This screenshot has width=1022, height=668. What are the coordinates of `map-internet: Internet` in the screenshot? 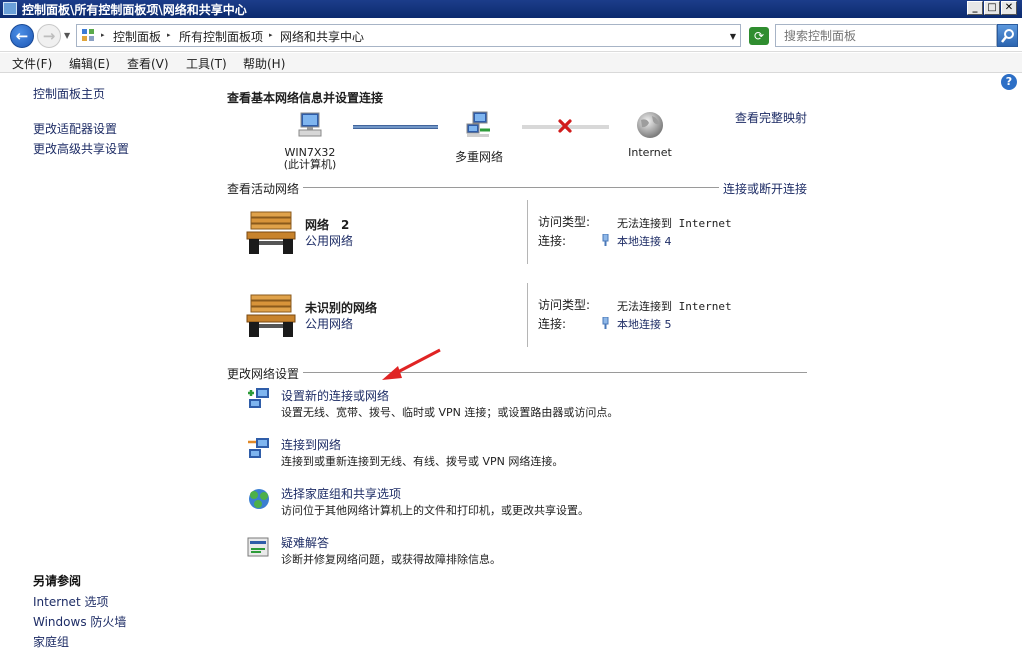 It's located at (650, 134).